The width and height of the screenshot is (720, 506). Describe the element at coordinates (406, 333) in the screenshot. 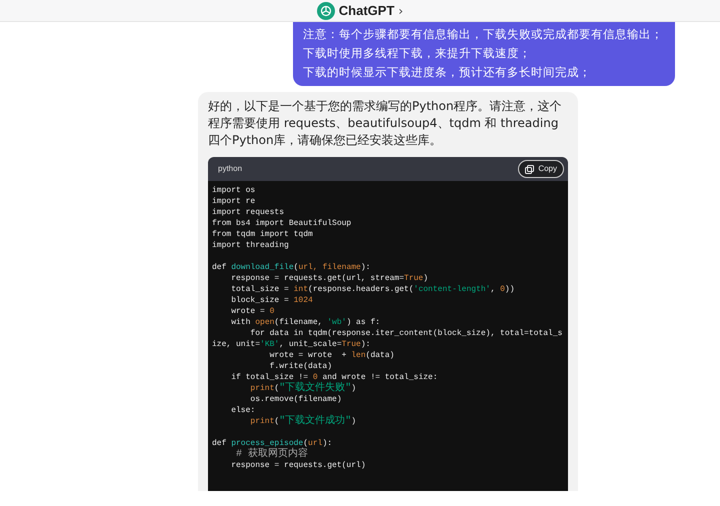

I see `code-line: for data in tqdm(response.iter_content(block_size), total=total_s` at that location.